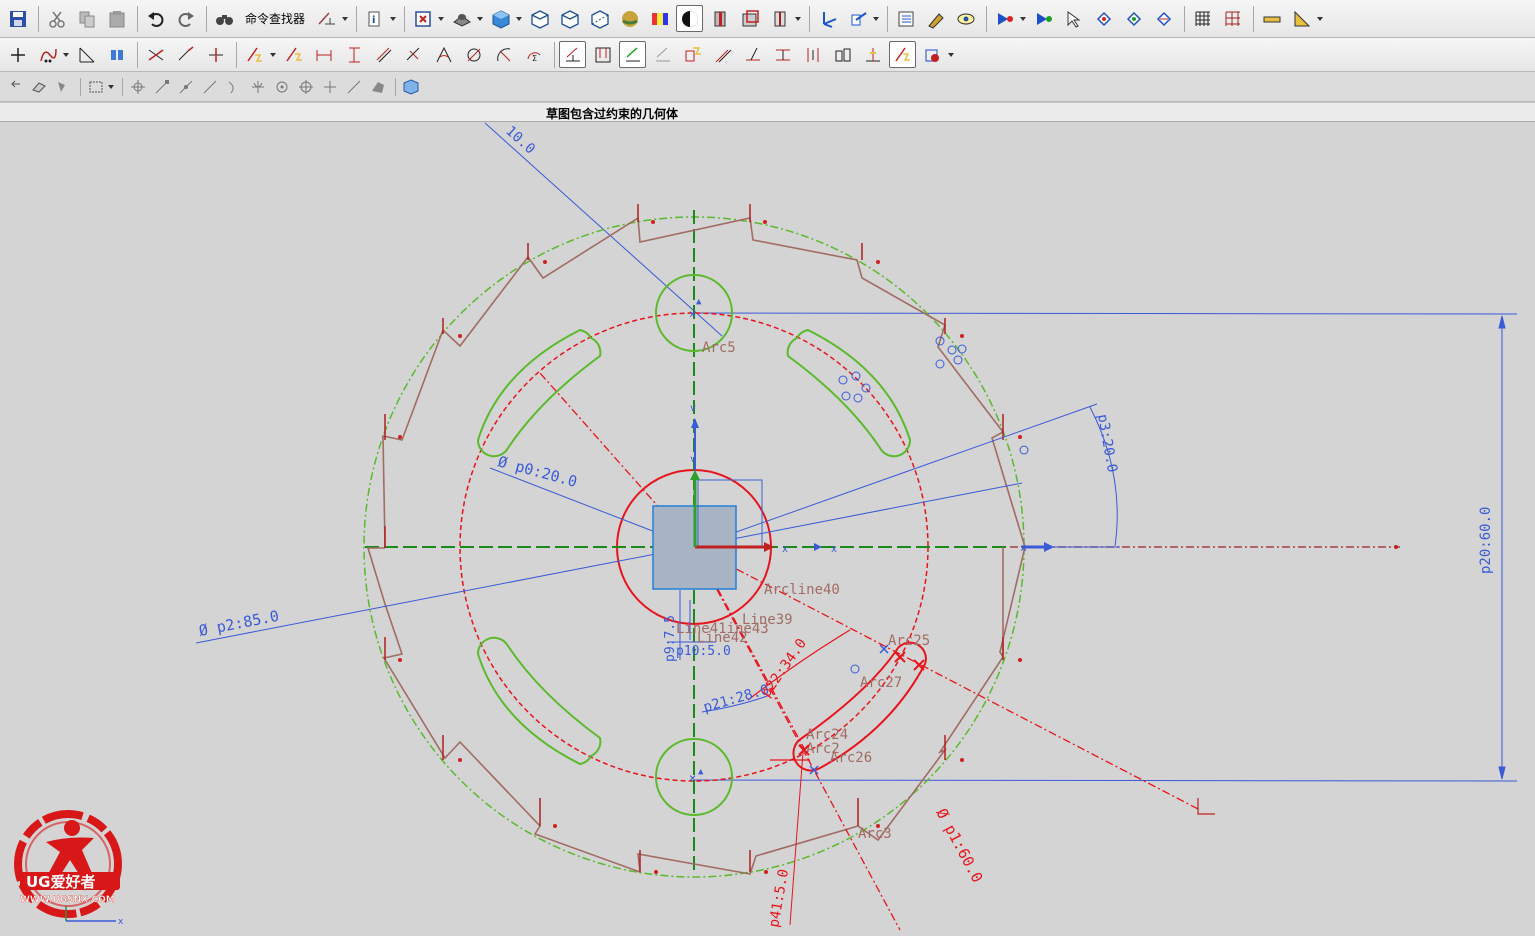  I want to click on studio-spline-icon, so click(47, 54).